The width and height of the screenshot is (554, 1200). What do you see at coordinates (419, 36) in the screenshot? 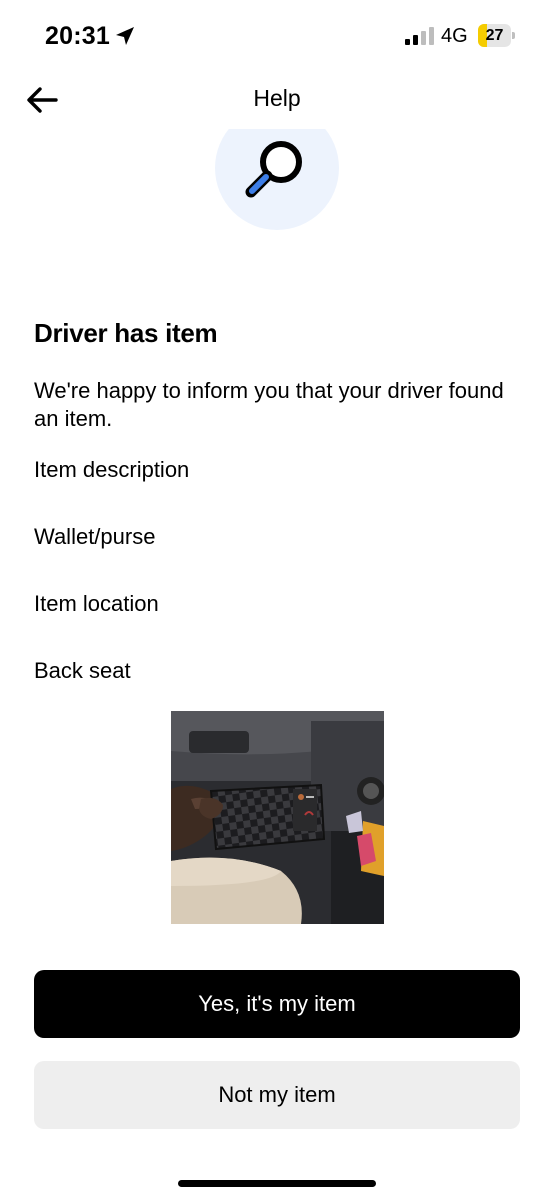
I see `cellular-signal-icon` at bounding box center [419, 36].